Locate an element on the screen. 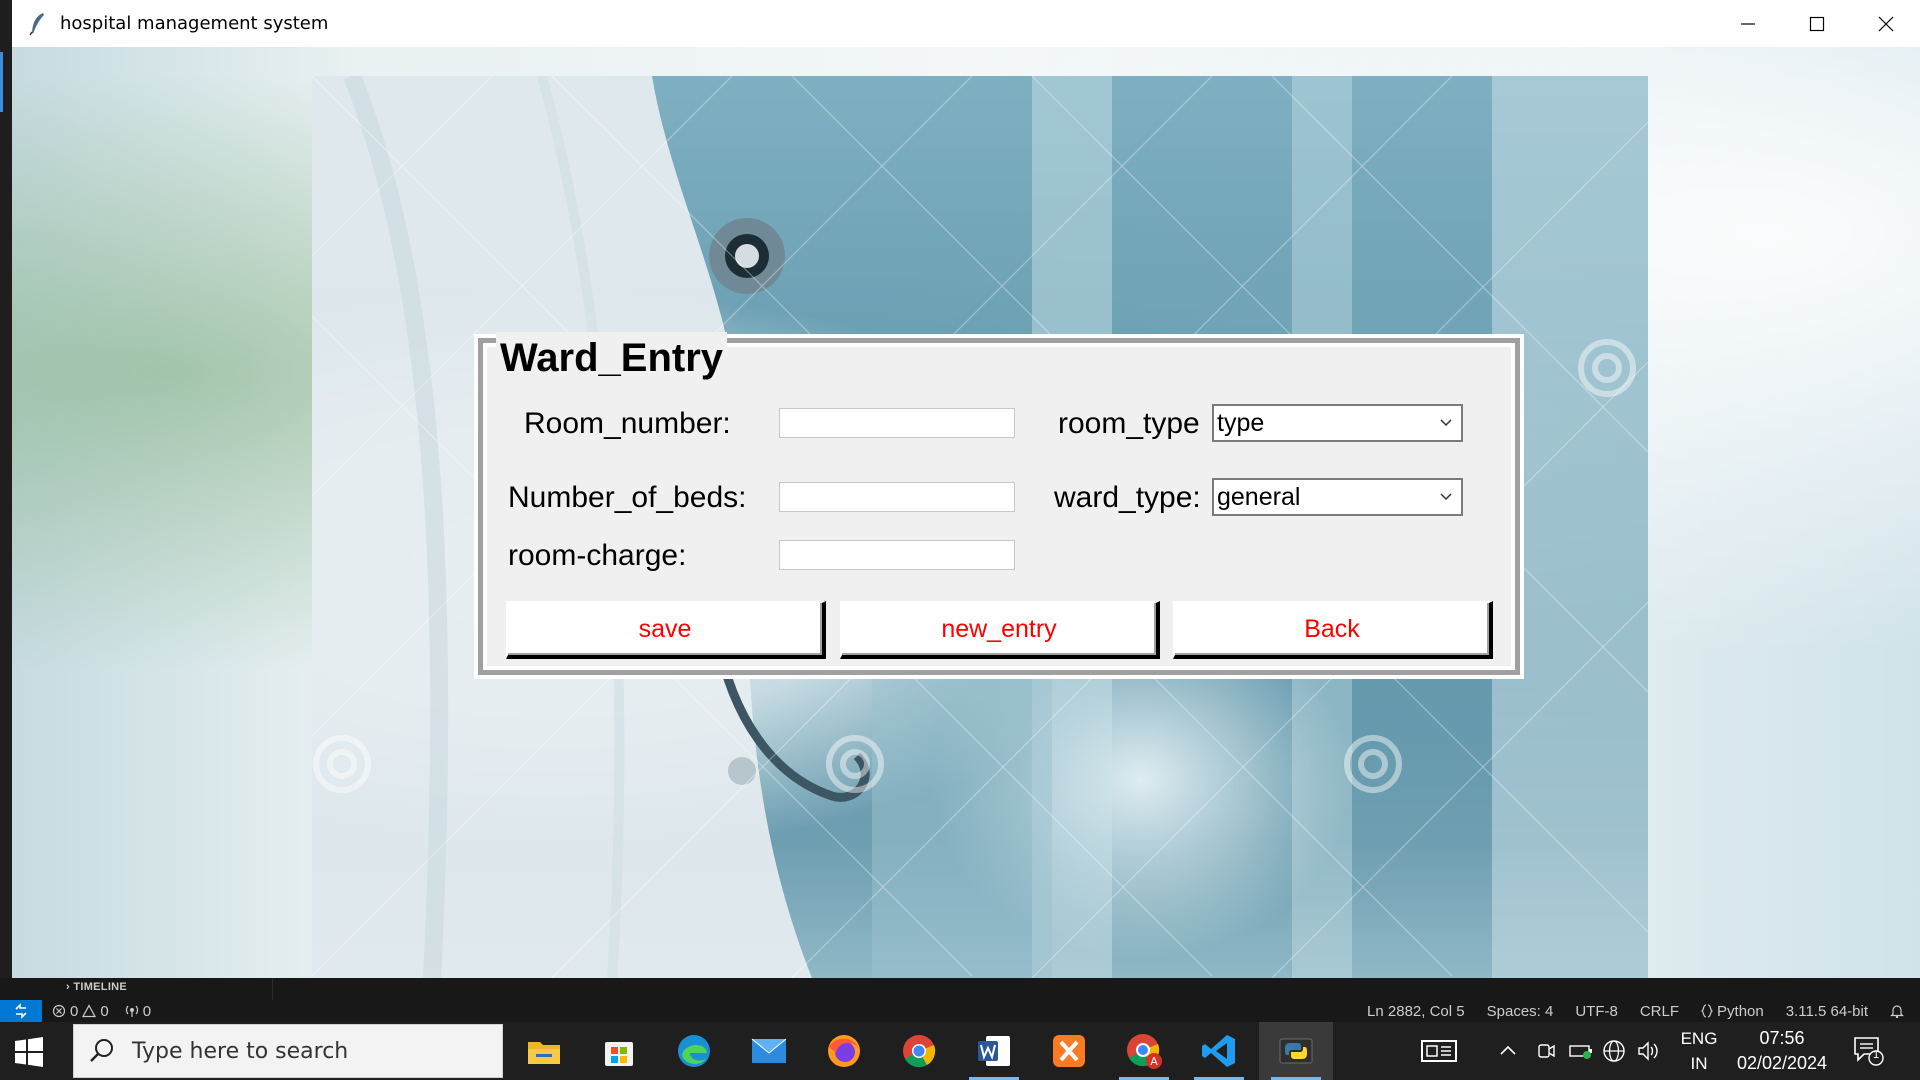 The image size is (1920, 1080). minimize-button is located at coordinates (1747, 23).